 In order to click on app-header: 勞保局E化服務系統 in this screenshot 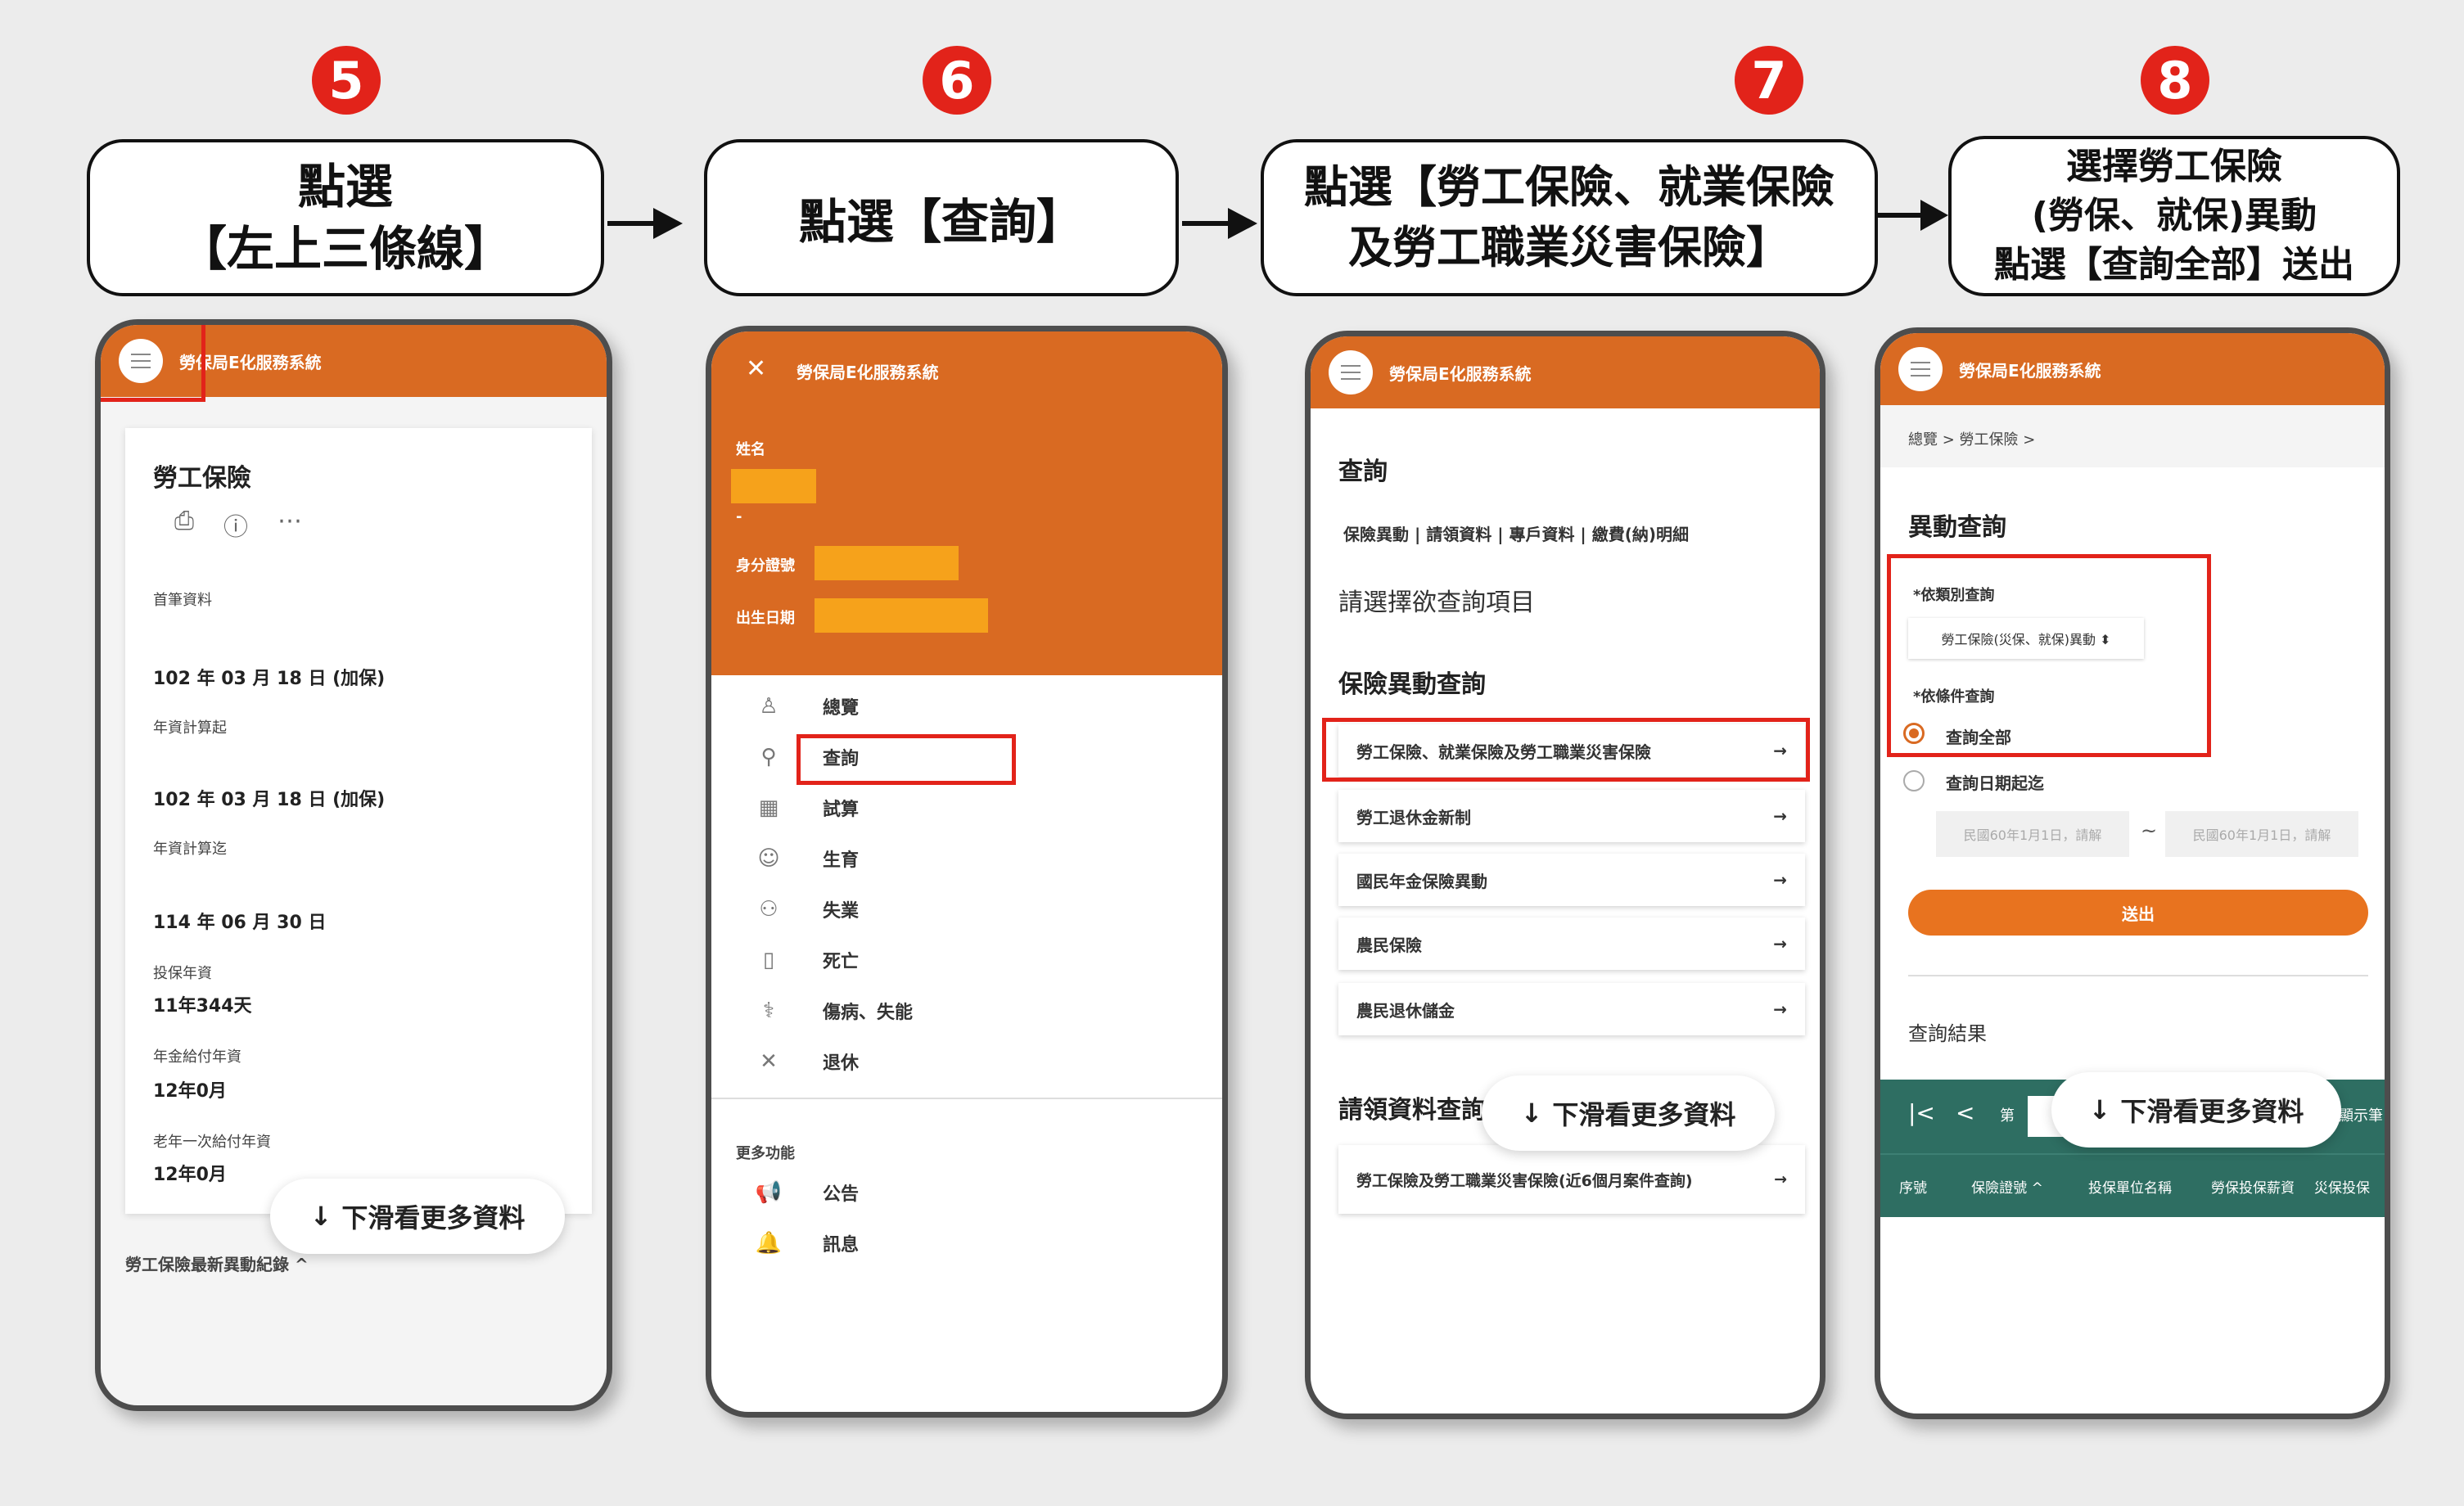, I will do `click(2133, 369)`.